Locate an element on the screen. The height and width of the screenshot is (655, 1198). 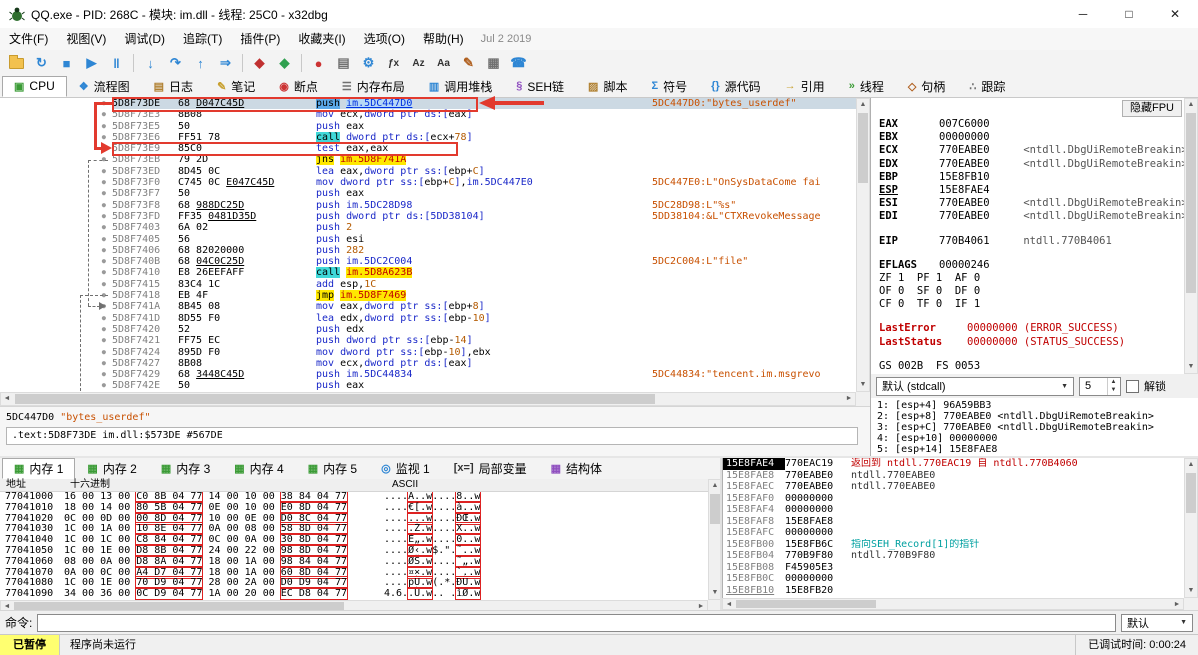
register-row: EBP 15E8FB10 is located at coordinates (1038, 177).